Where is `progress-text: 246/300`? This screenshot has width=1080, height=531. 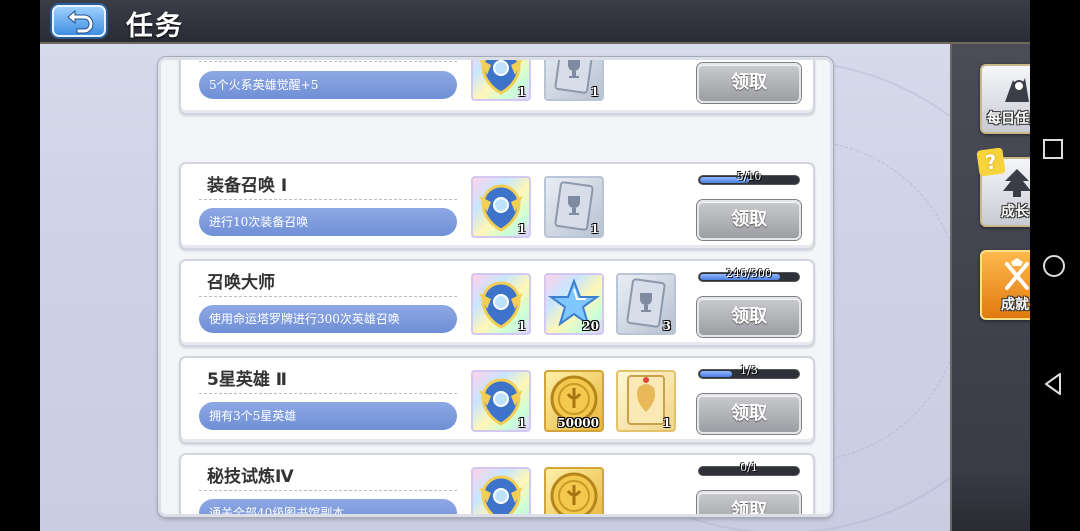
progress-text: 246/300 is located at coordinates (749, 273).